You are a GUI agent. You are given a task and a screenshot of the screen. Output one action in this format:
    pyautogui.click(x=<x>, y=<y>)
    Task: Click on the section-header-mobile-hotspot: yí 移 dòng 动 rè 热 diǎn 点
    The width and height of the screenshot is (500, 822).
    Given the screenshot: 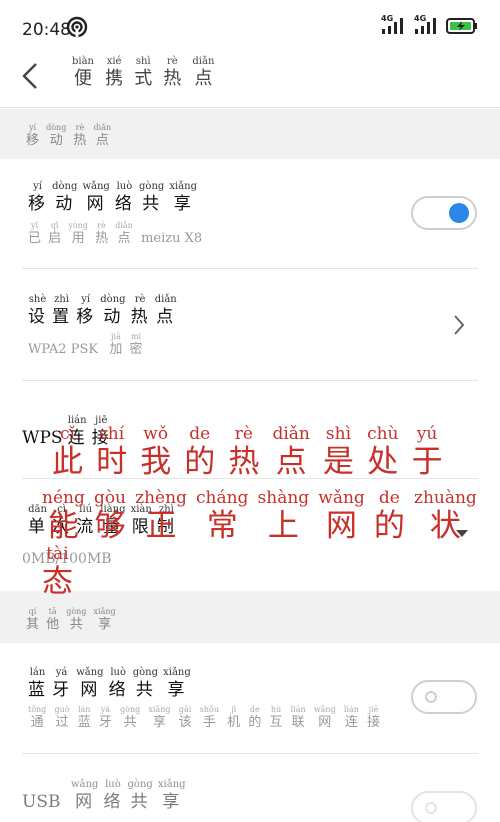 What is the action you would take?
    pyautogui.click(x=250, y=134)
    